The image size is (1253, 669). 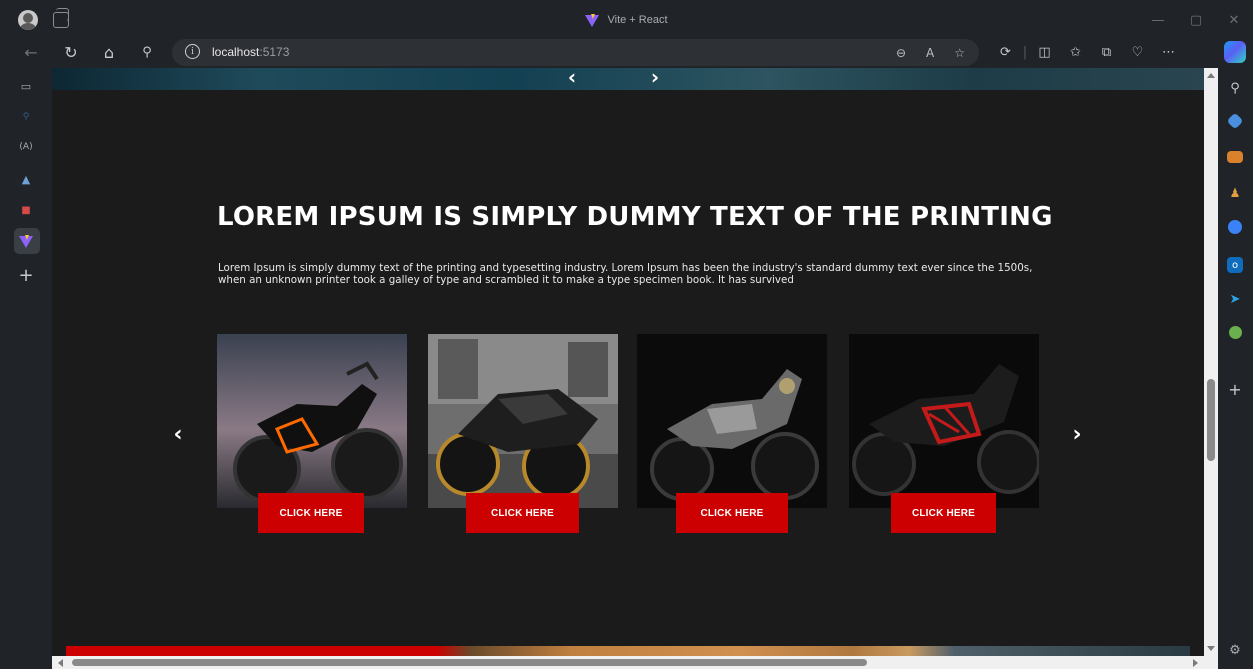 What do you see at coordinates (637, 20) in the screenshot?
I see `window-title-text: Vite + React` at bounding box center [637, 20].